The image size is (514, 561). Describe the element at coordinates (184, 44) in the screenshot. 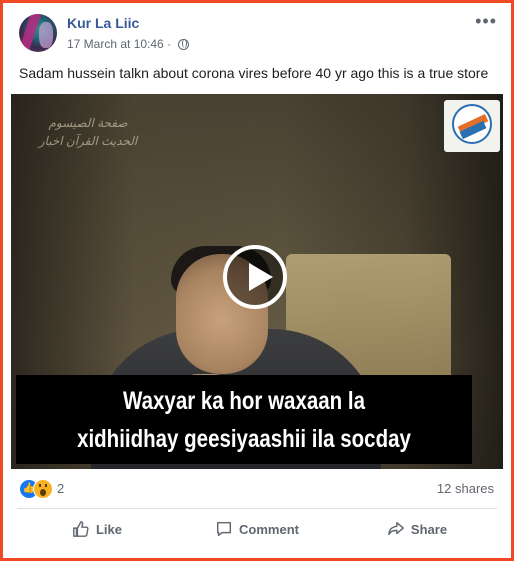

I see `globe-icon` at that location.